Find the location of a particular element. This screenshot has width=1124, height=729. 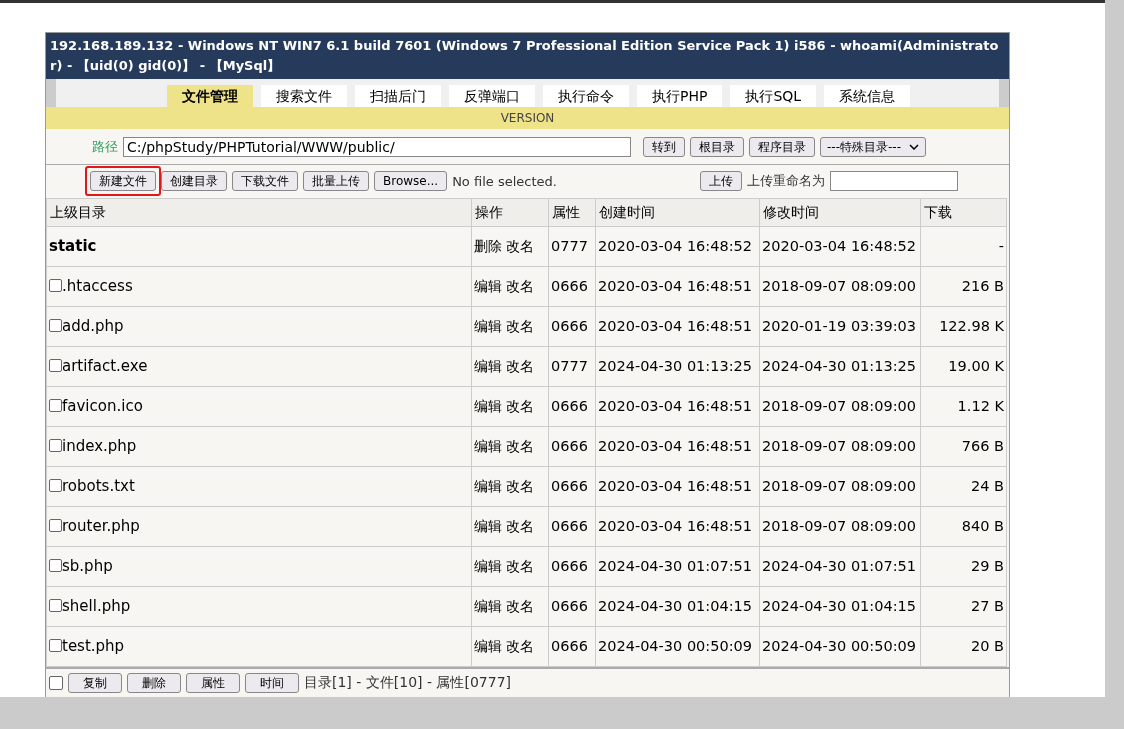

modified-time: 2020-01-19 03:39:03 is located at coordinates (839, 326).